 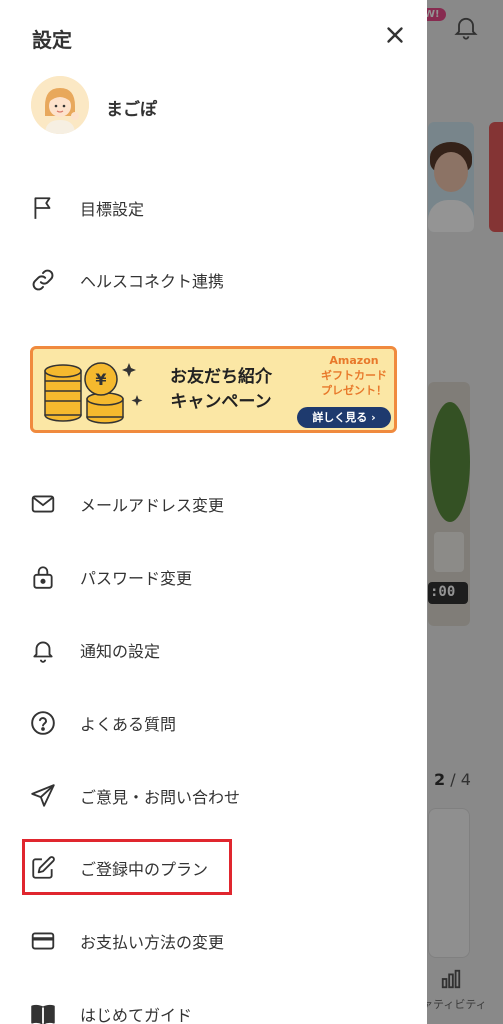 I want to click on coins-icon: ¥, so click(x=93, y=393).